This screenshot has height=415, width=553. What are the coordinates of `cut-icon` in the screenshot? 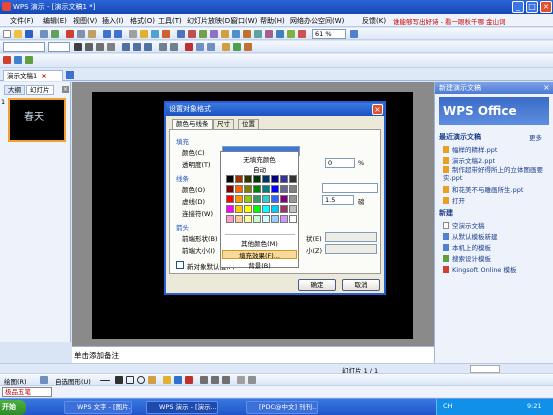 It's located at (70, 34).